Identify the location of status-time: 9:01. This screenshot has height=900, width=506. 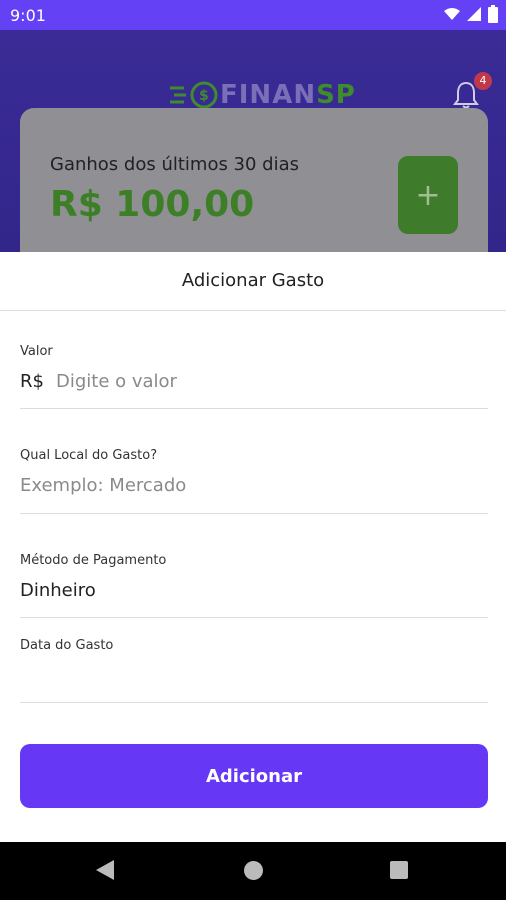
(28, 15).